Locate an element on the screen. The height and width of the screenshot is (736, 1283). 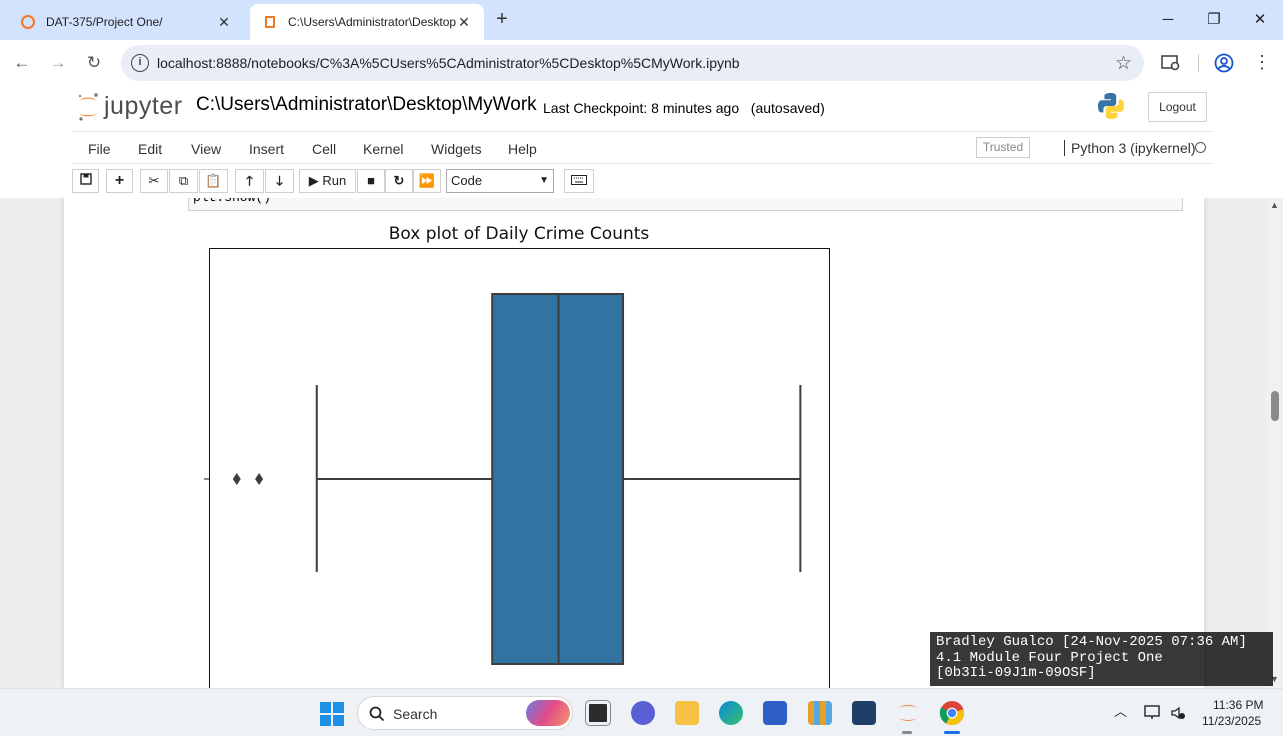
watermark-line: 4.1 Module Four Project One is located at coordinates (1049, 657).